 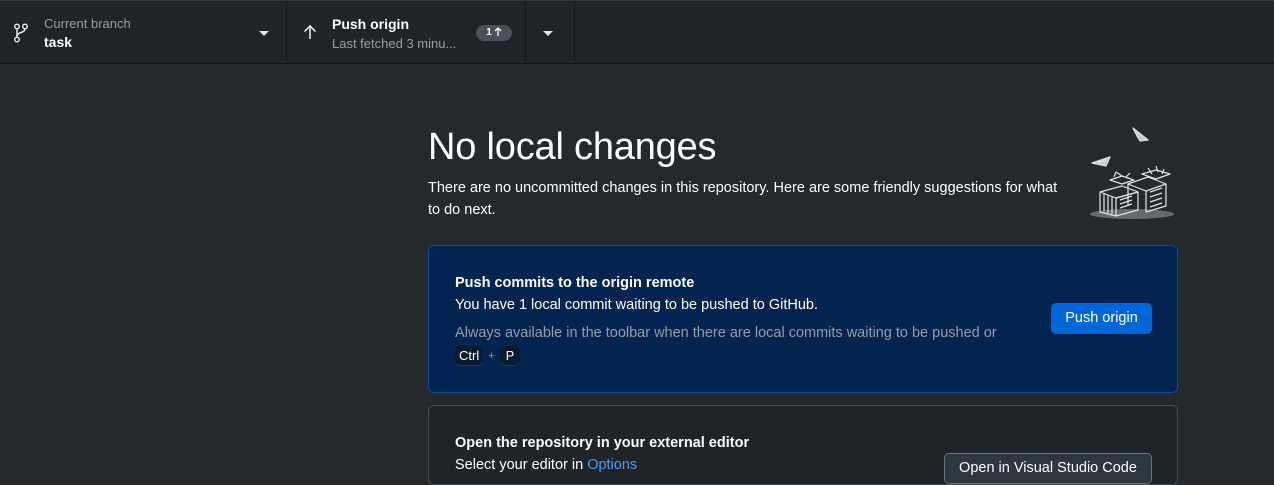 What do you see at coordinates (489, 32) in the screenshot?
I see `ahead-count: 1` at bounding box center [489, 32].